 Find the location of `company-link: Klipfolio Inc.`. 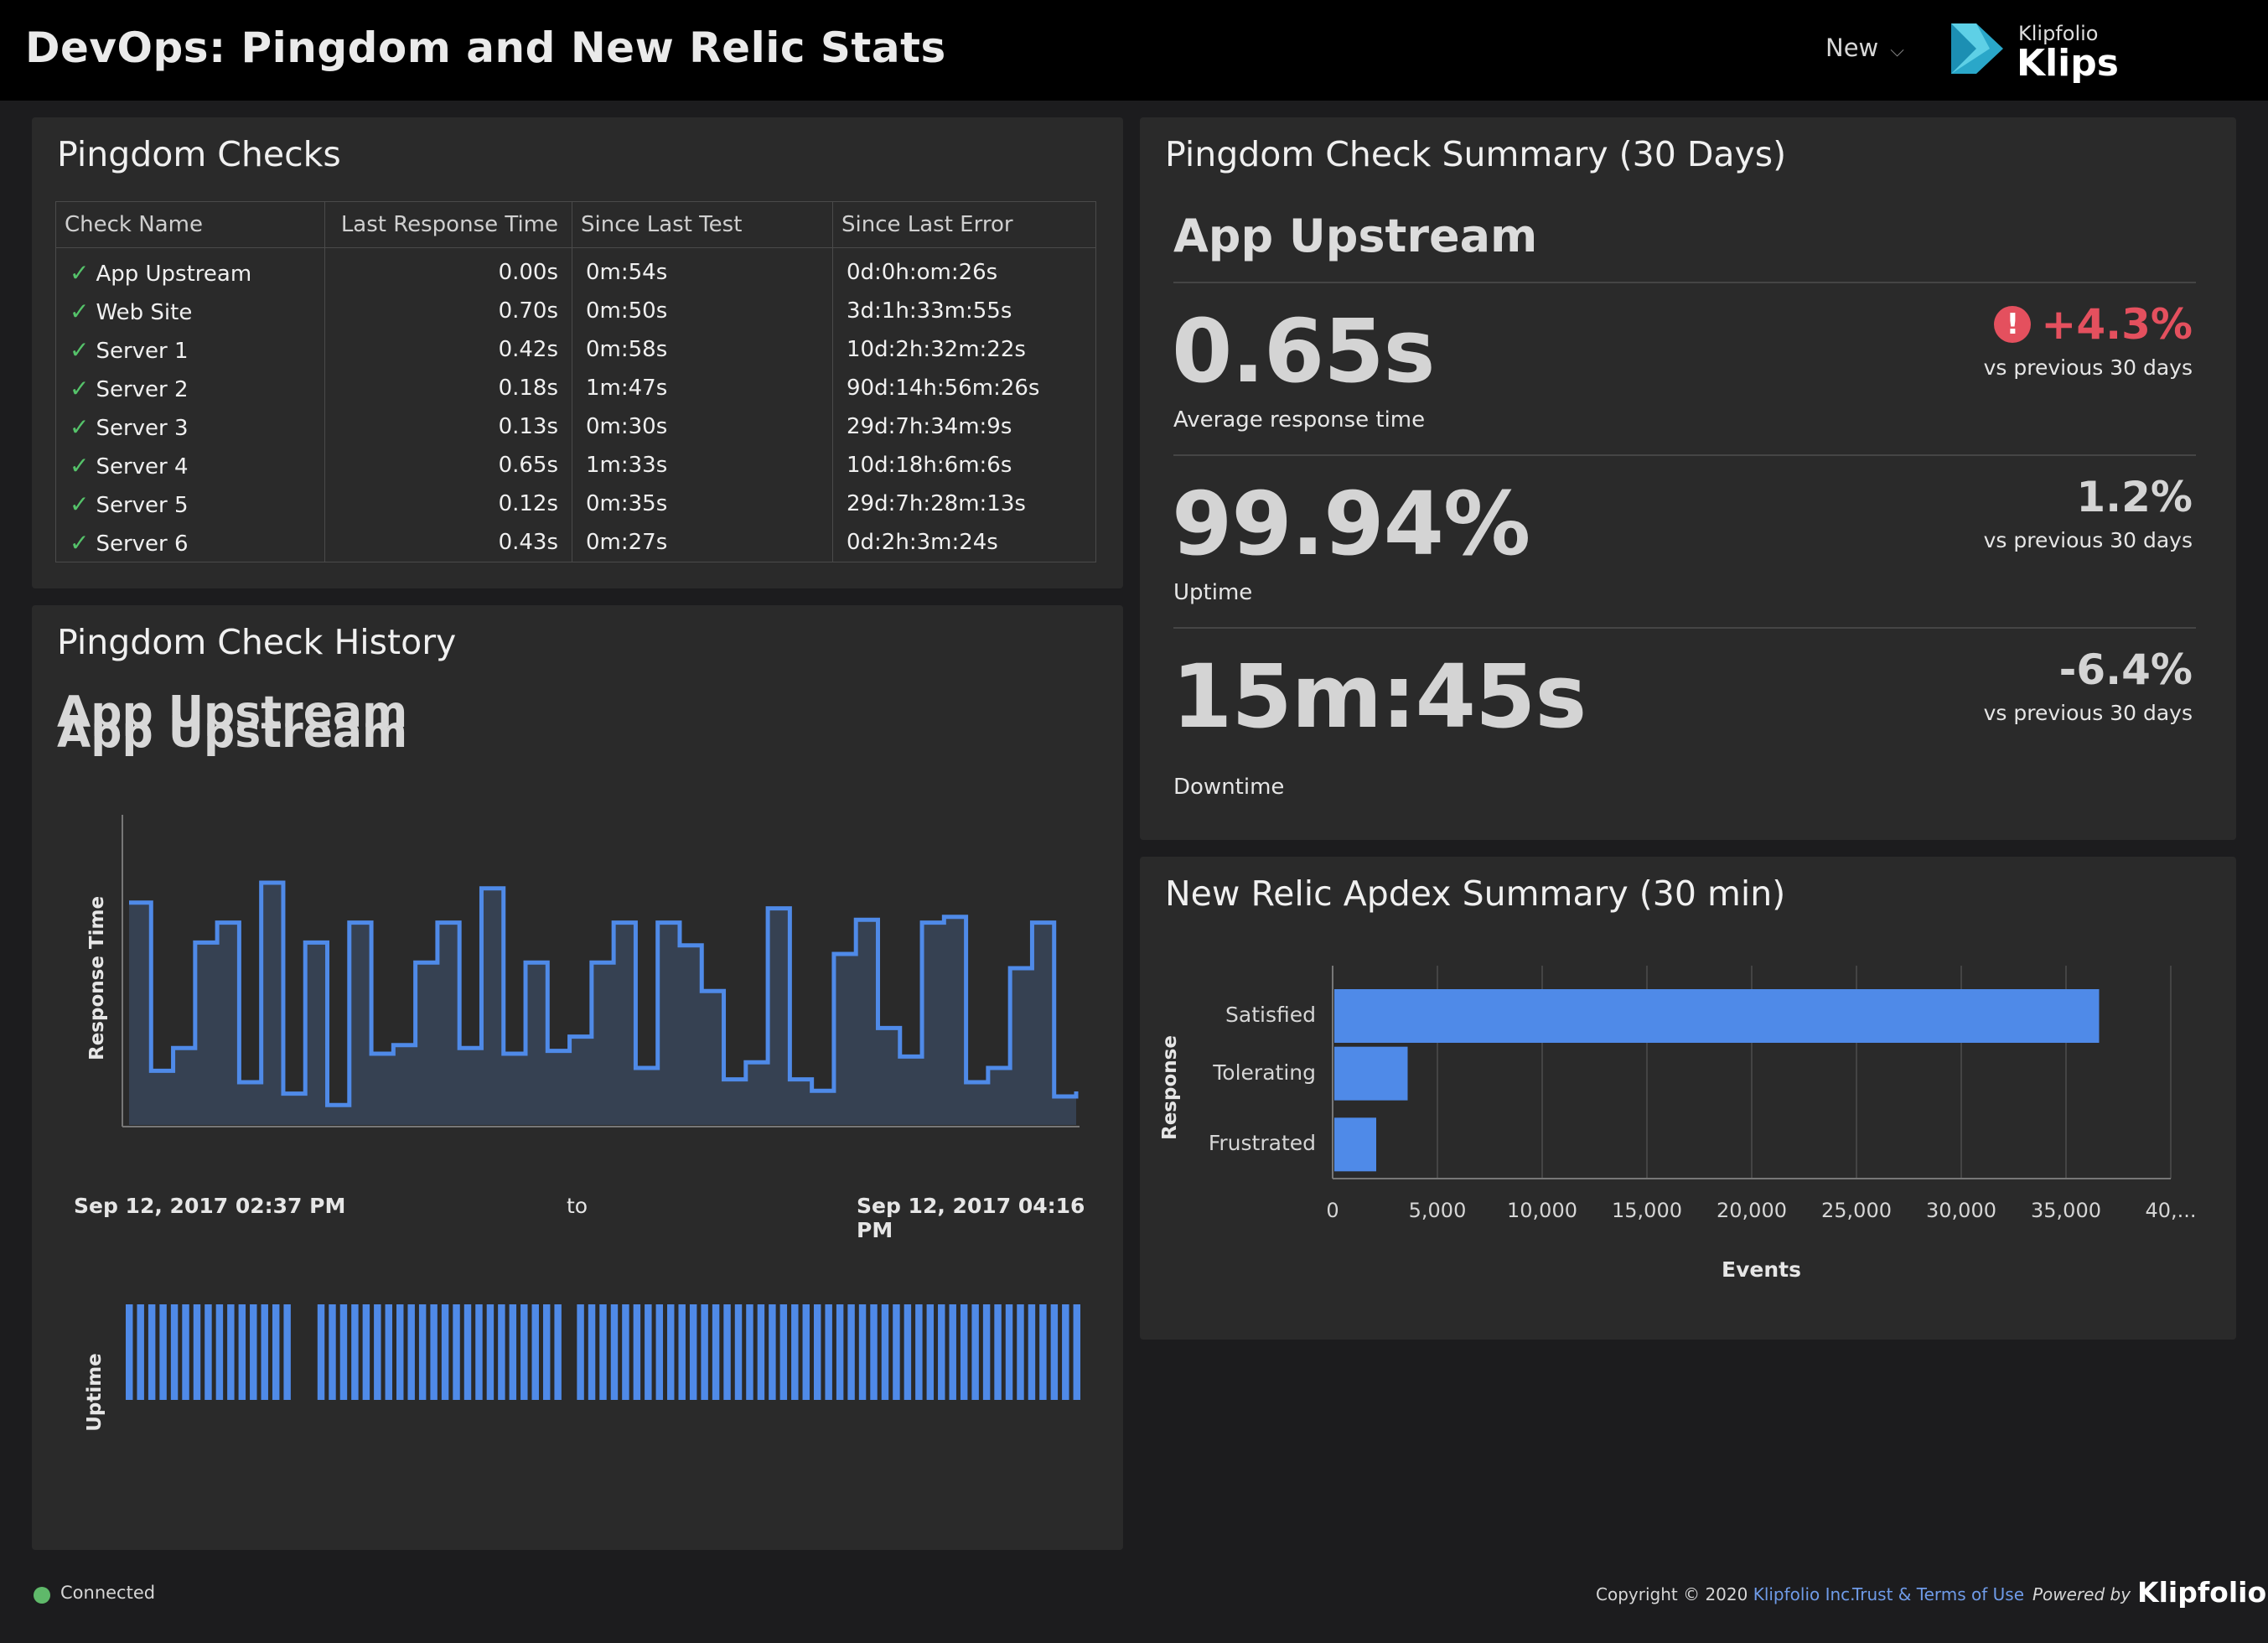

company-link: Klipfolio Inc. is located at coordinates (1804, 1594).